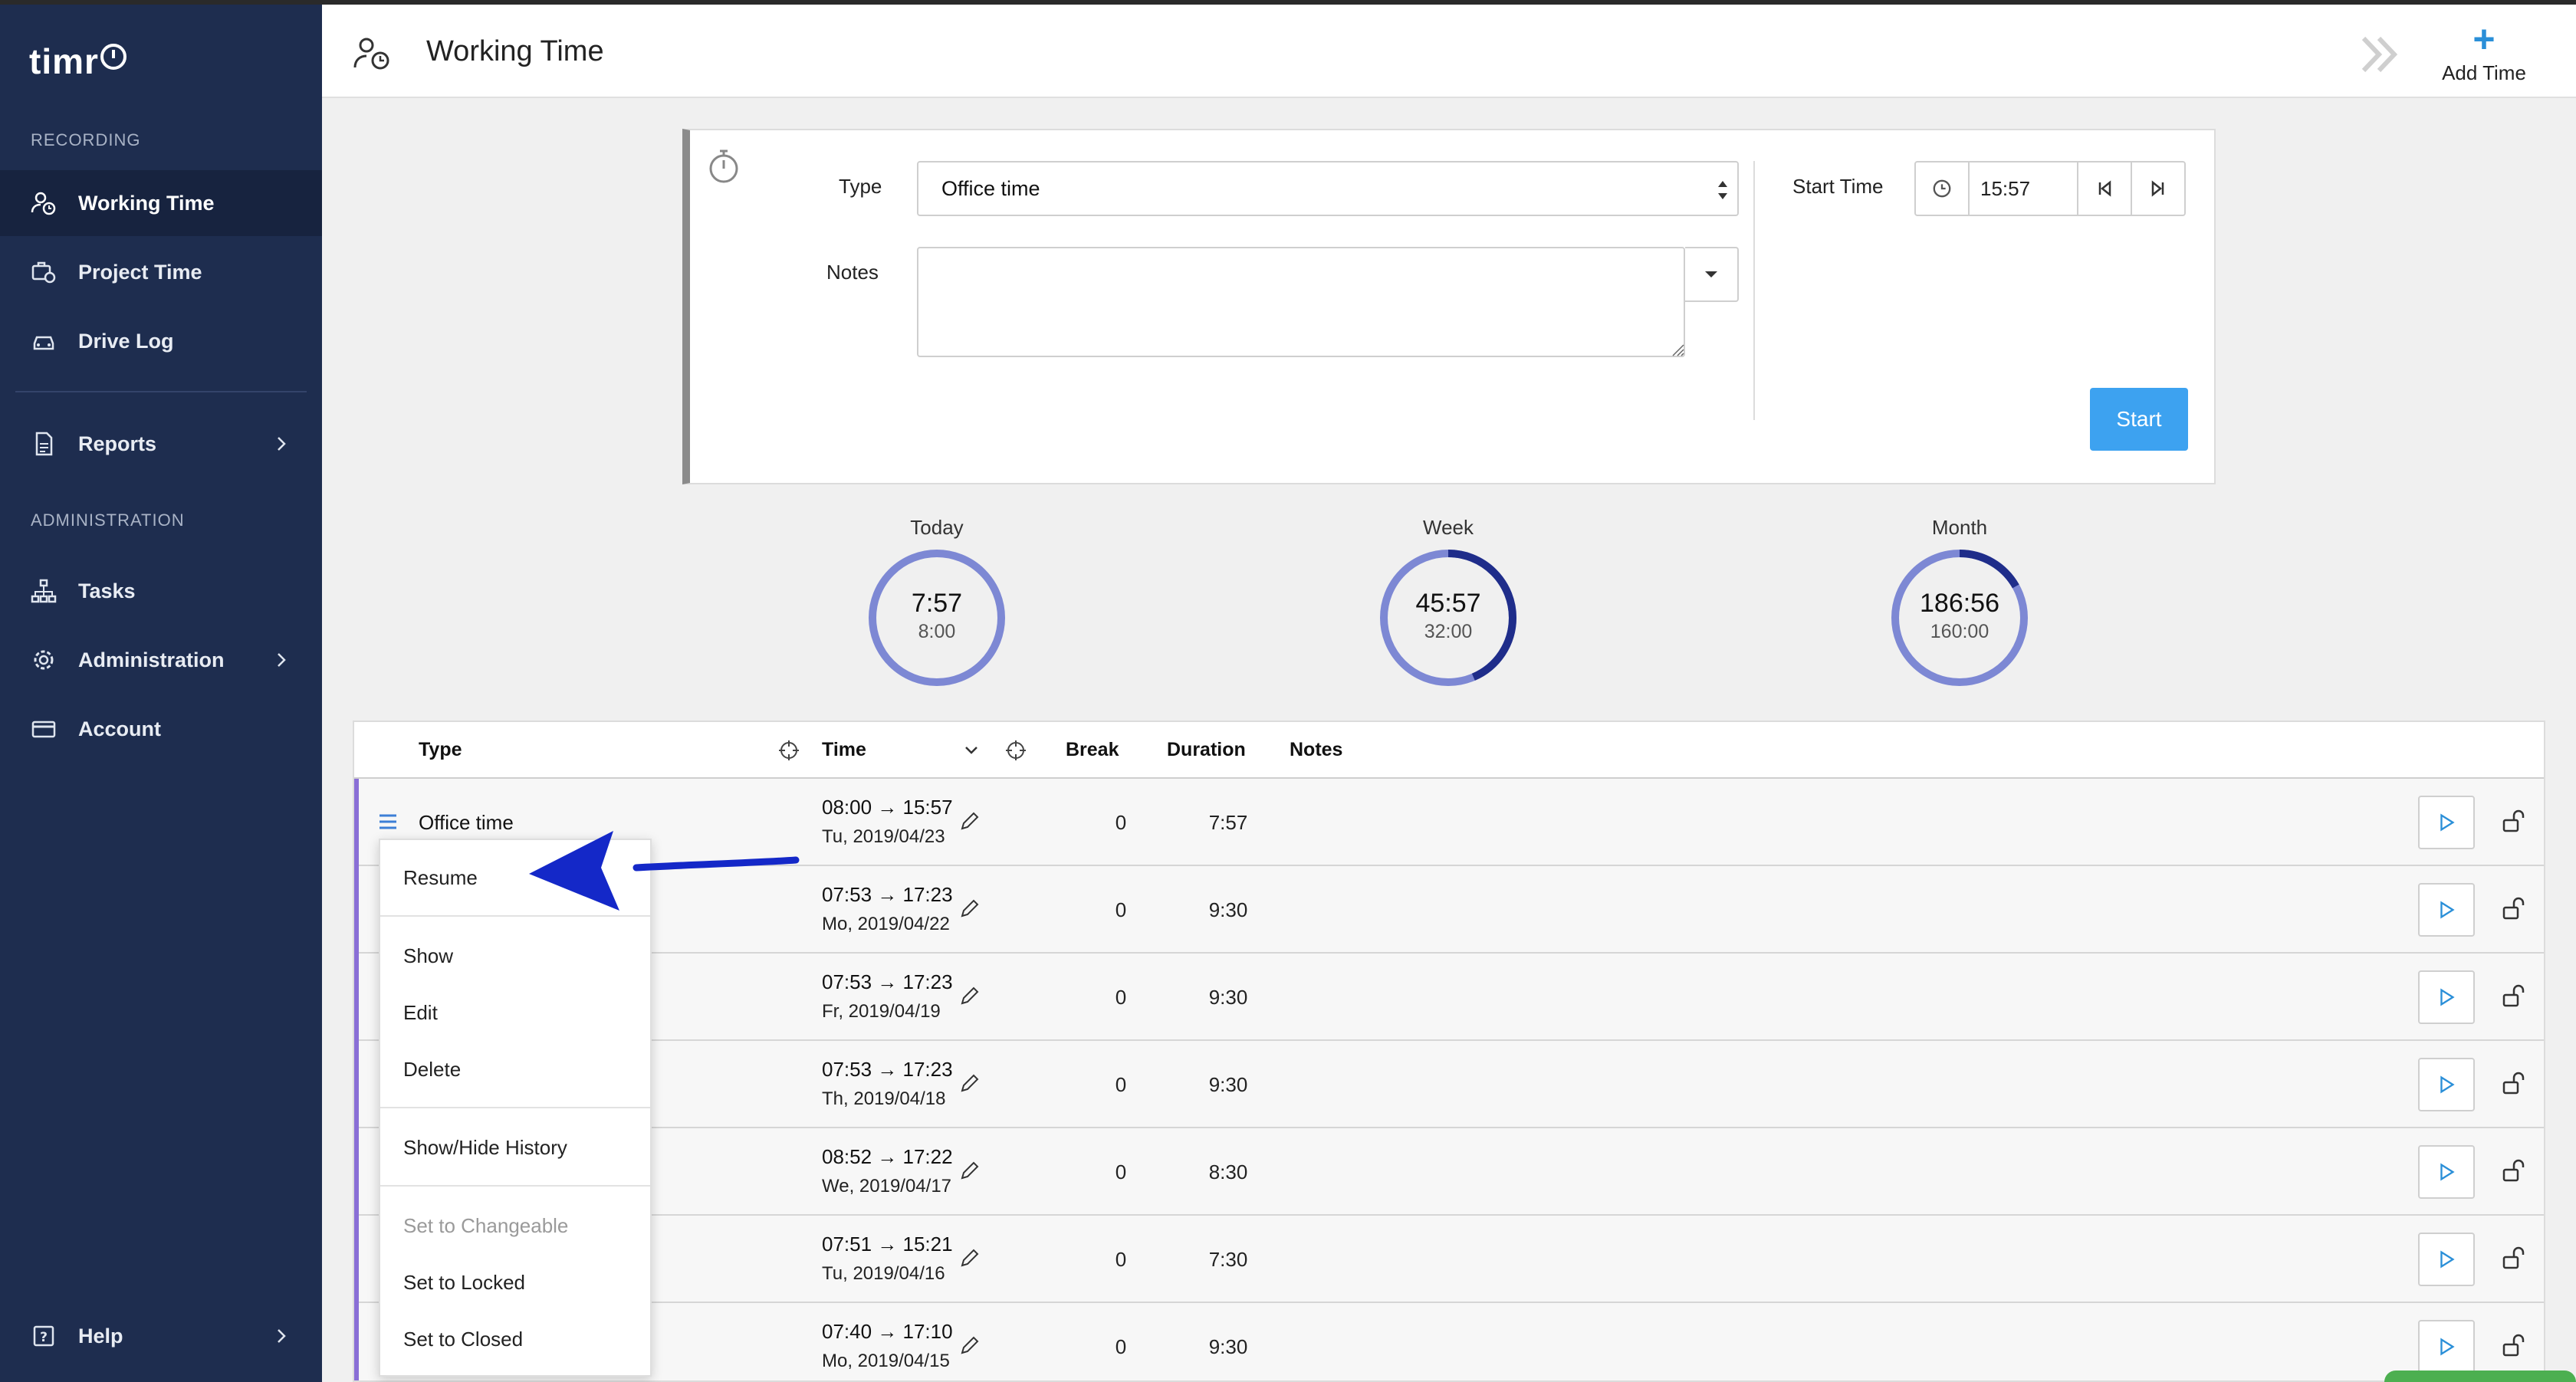  I want to click on row-date: Mo, 2019/04/22, so click(886, 924).